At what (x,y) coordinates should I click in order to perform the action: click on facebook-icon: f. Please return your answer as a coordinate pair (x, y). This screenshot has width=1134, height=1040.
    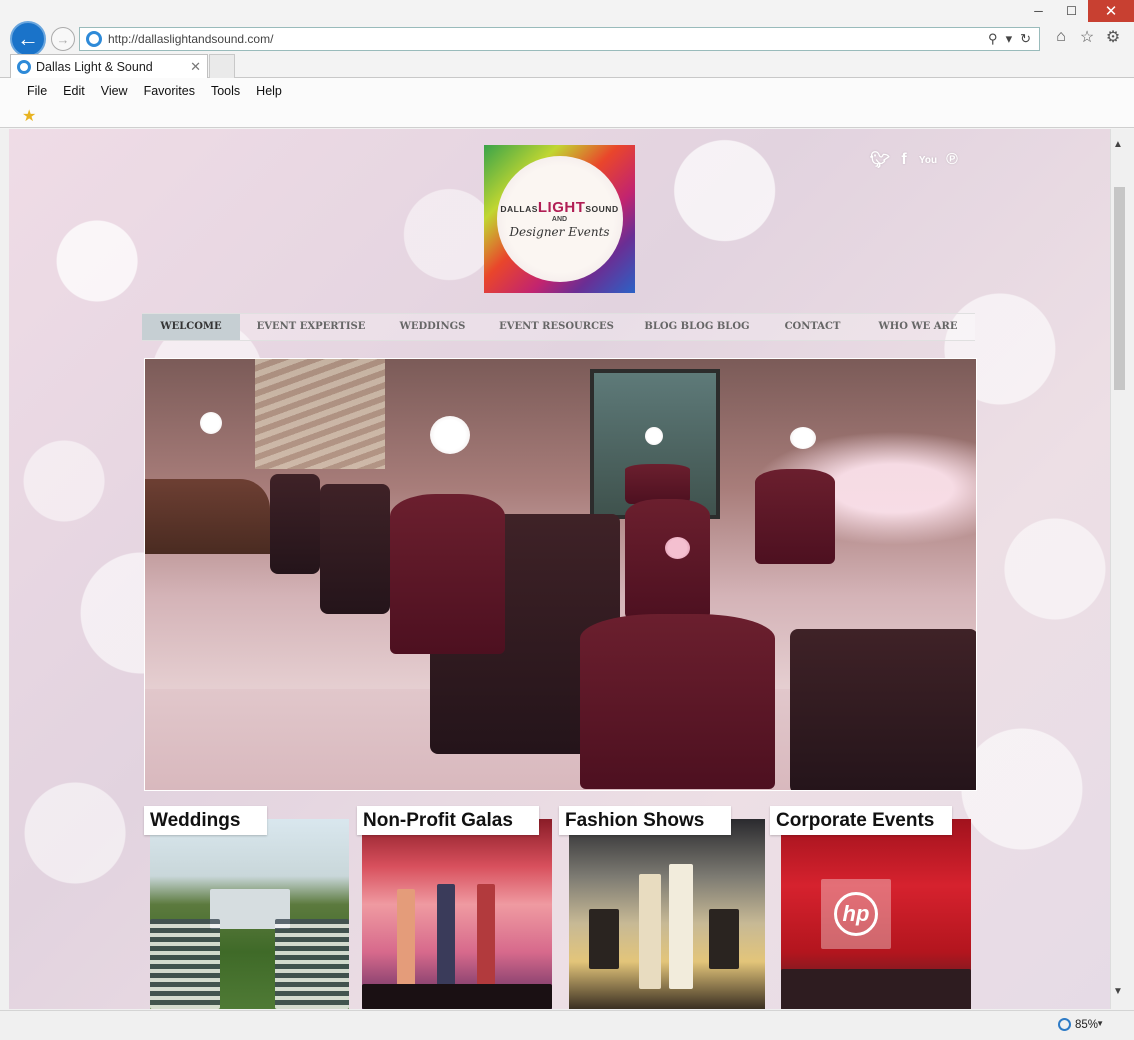
    Looking at the image, I should click on (904, 160).